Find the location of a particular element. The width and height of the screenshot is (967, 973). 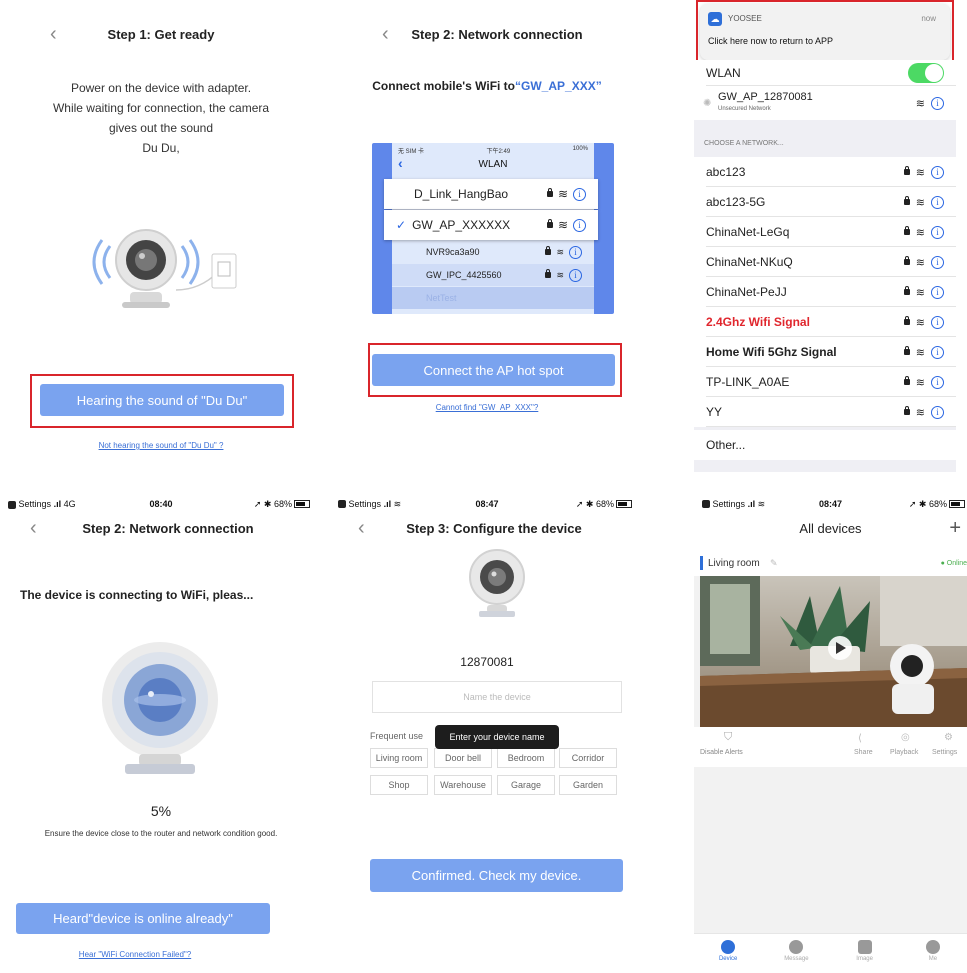

confirm-check-device-button: Confirmed. Check my device. is located at coordinates (496, 875).